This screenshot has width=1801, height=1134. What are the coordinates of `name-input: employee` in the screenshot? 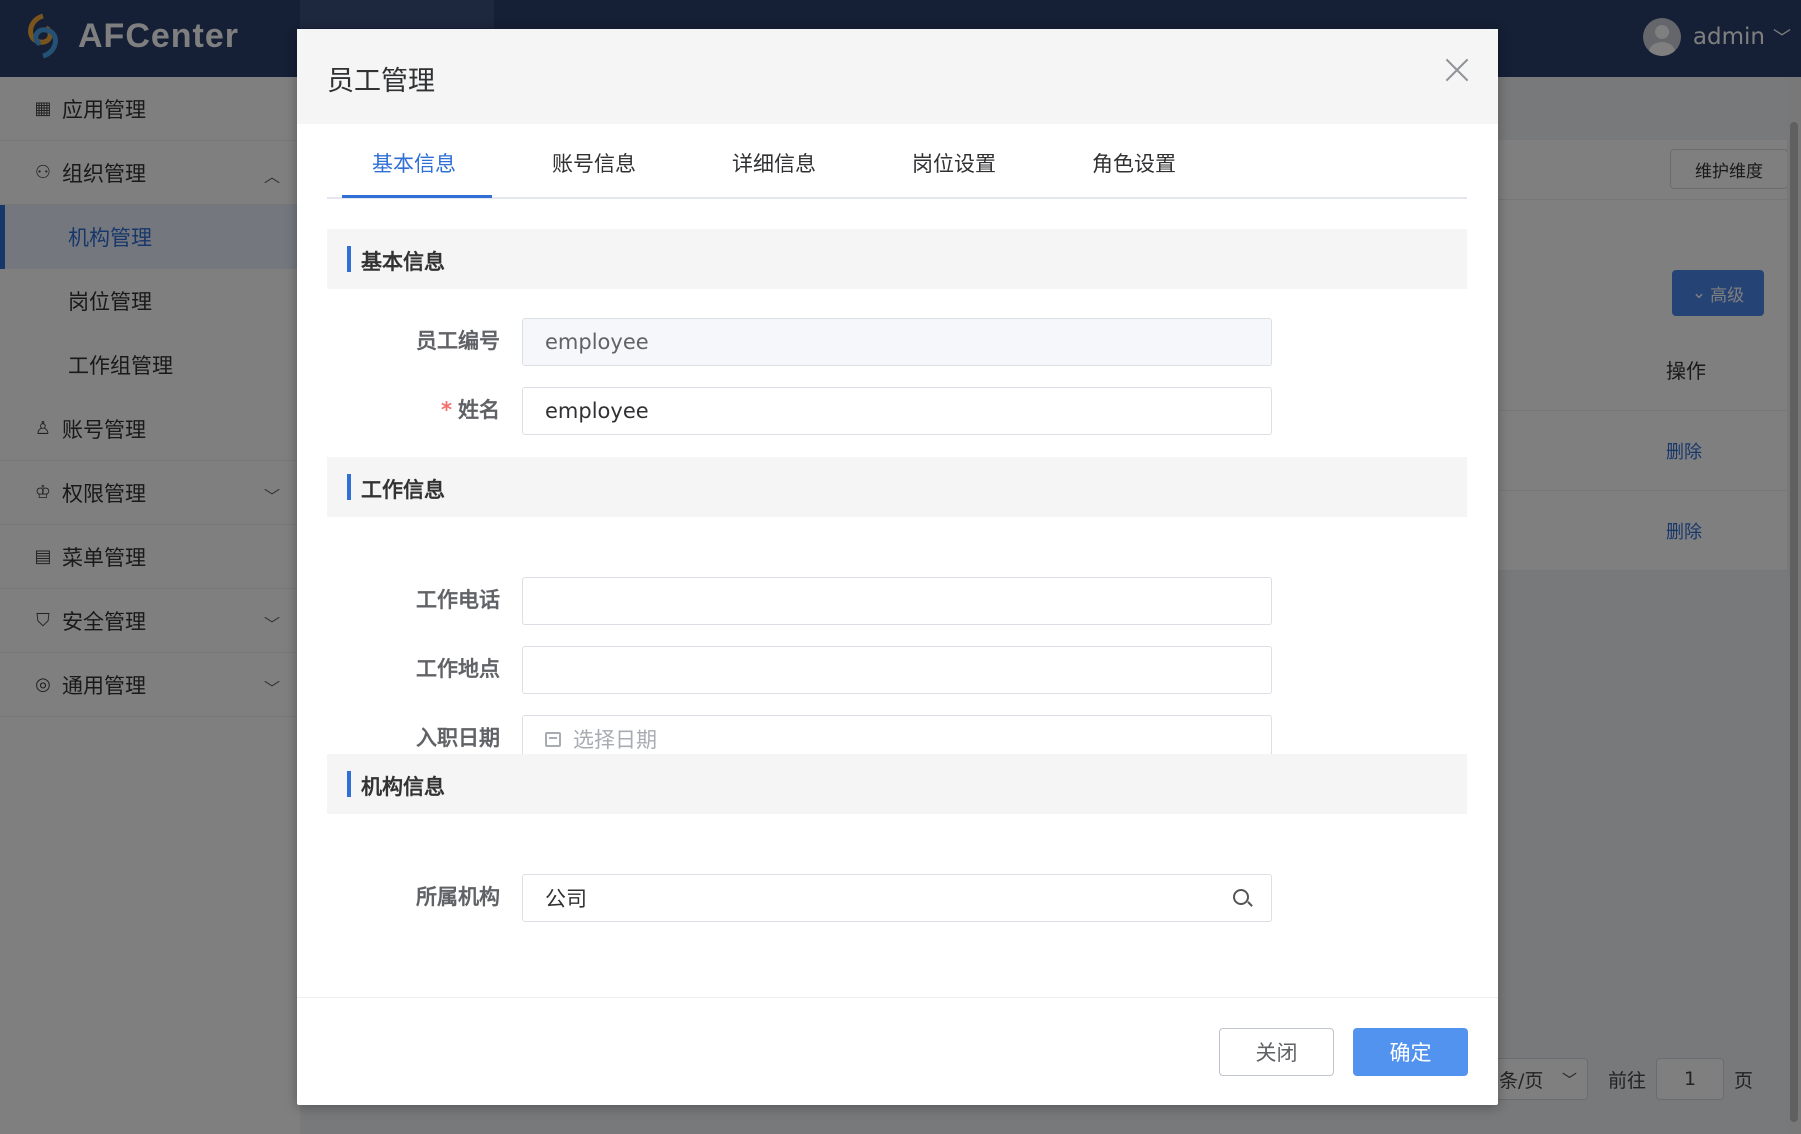 It's located at (897, 411).